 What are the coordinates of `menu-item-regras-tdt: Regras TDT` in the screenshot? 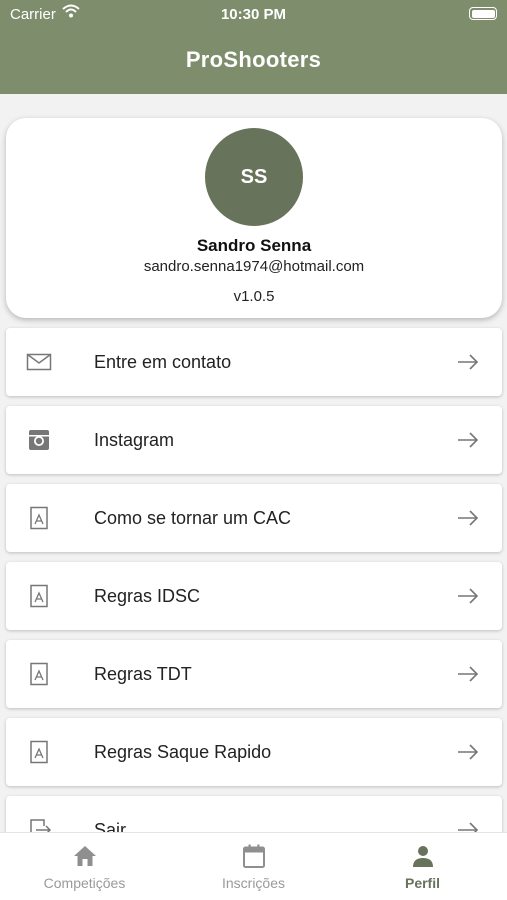 It's located at (254, 674).